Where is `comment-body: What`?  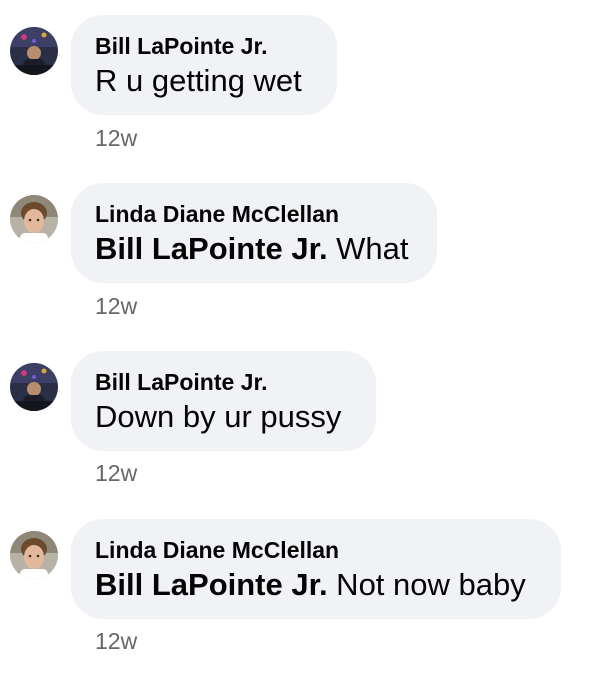
comment-body: What is located at coordinates (368, 248).